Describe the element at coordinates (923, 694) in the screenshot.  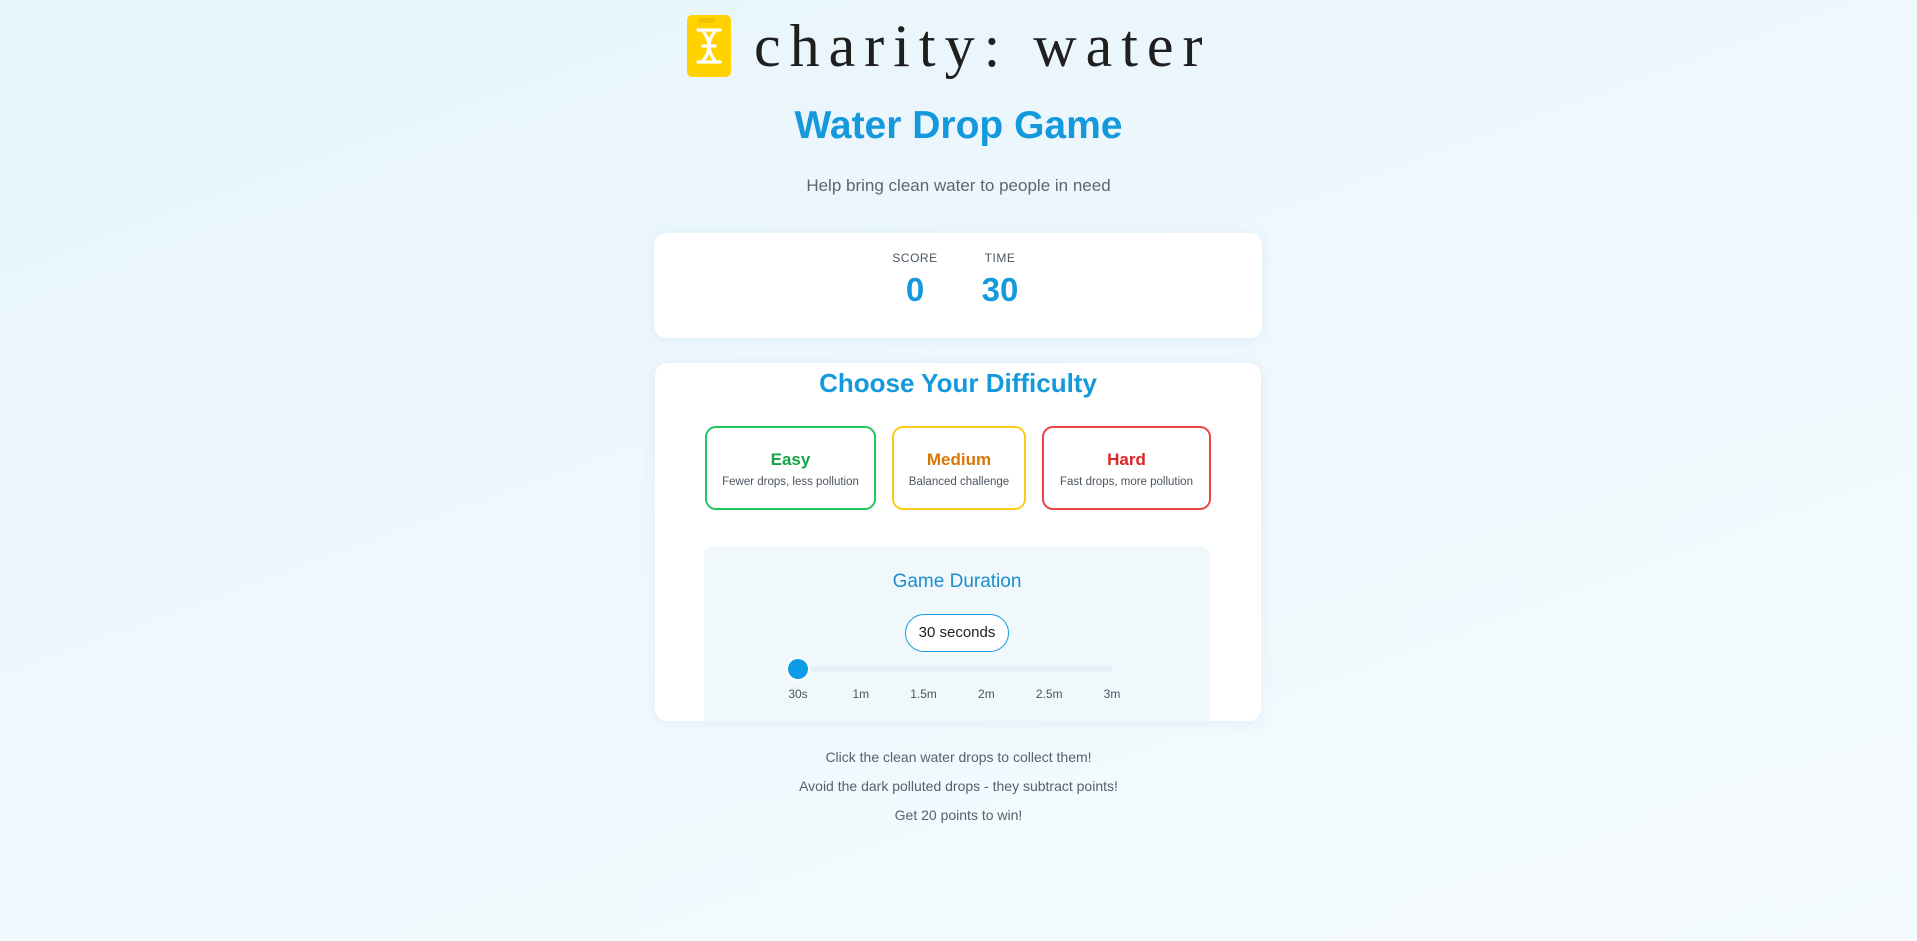
I see `duration-tick-2: 1.5m` at that location.